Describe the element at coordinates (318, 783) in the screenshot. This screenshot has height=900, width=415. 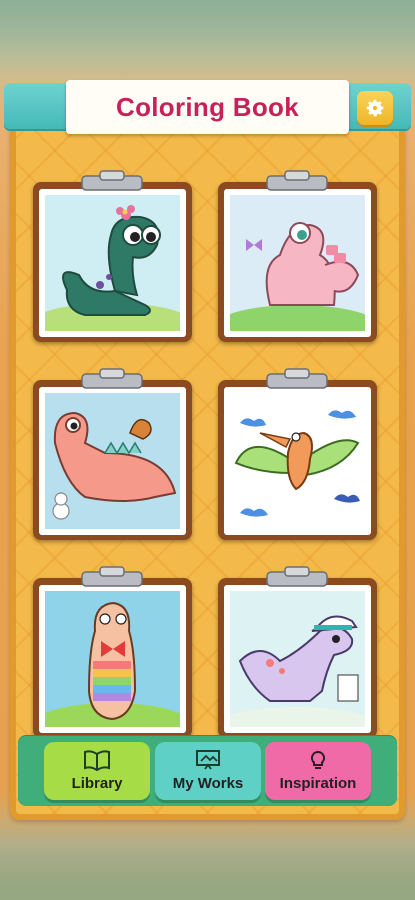
I see `tab-label: Inspiration` at that location.